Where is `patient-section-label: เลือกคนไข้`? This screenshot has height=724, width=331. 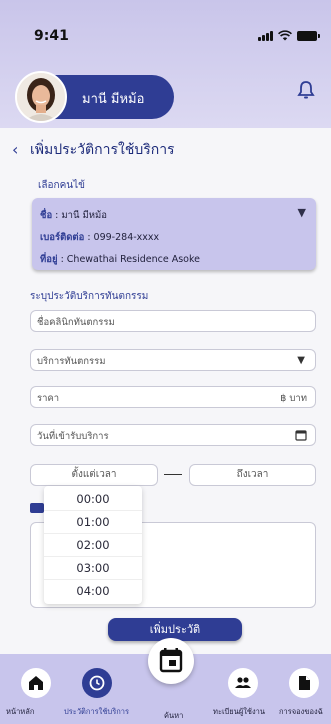
patient-section-label: เลือกคนไข้ is located at coordinates (61, 185).